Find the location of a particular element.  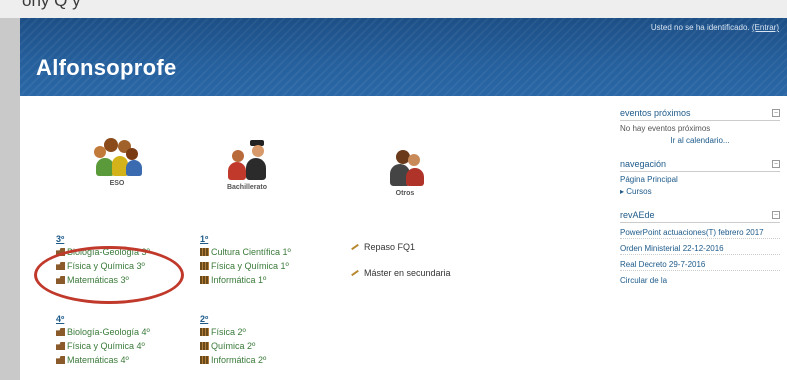

otros-category: Otros is located at coordinates (405, 171).